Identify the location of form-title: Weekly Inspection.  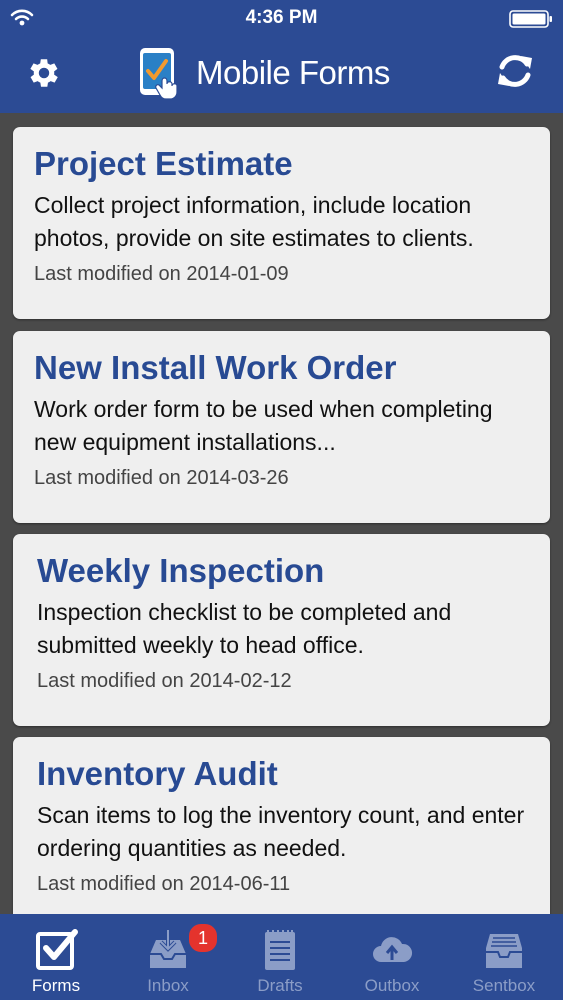
(181, 570).